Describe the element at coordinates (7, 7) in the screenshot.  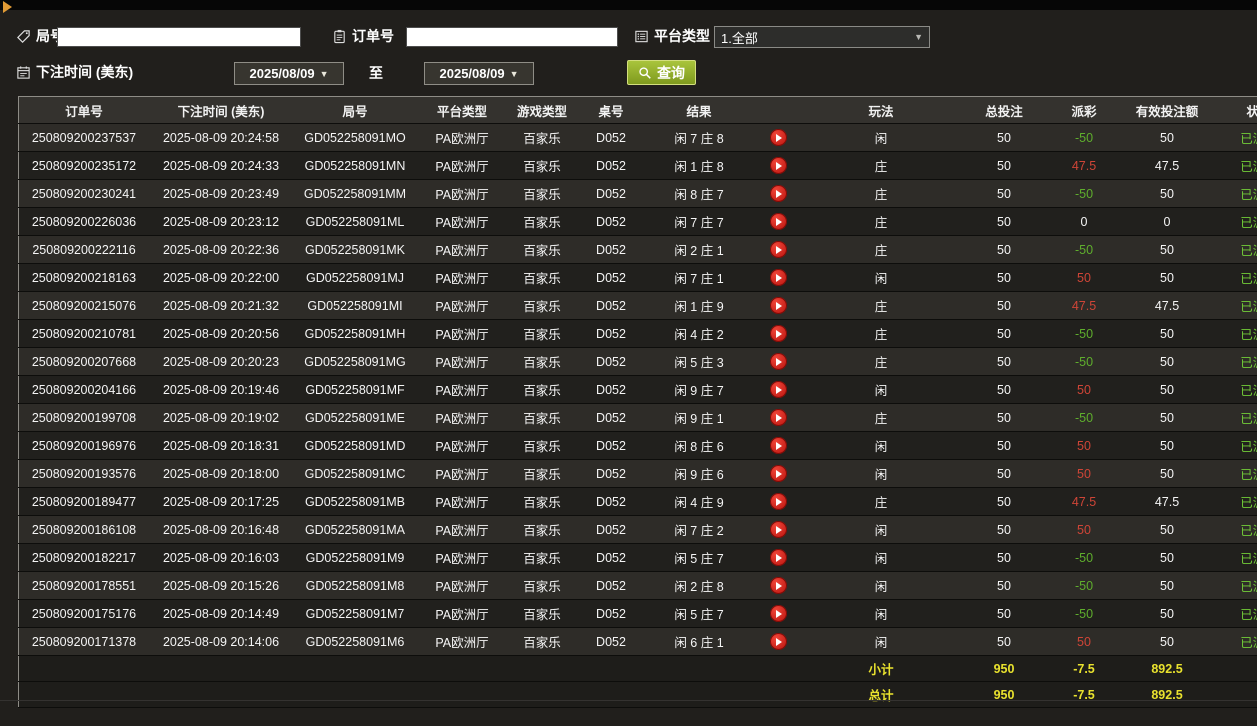
I see `collapse-arrow-icon` at that location.